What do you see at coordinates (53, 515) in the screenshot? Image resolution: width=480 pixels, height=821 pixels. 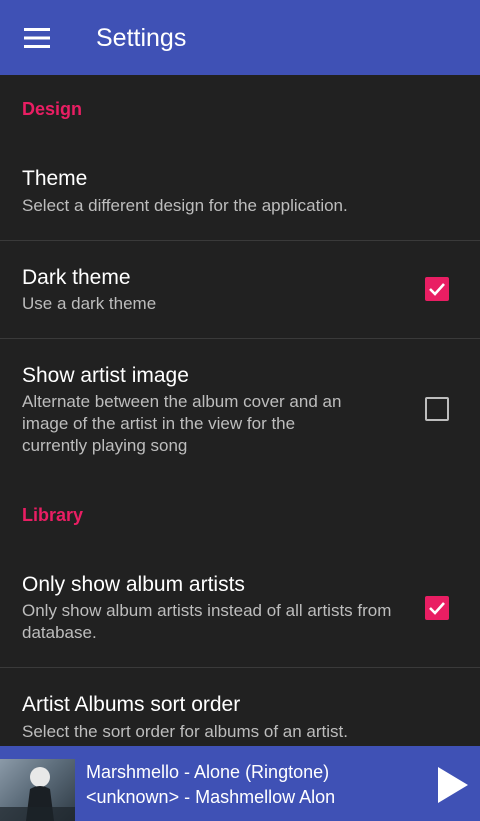 I see `category-library: Library` at bounding box center [53, 515].